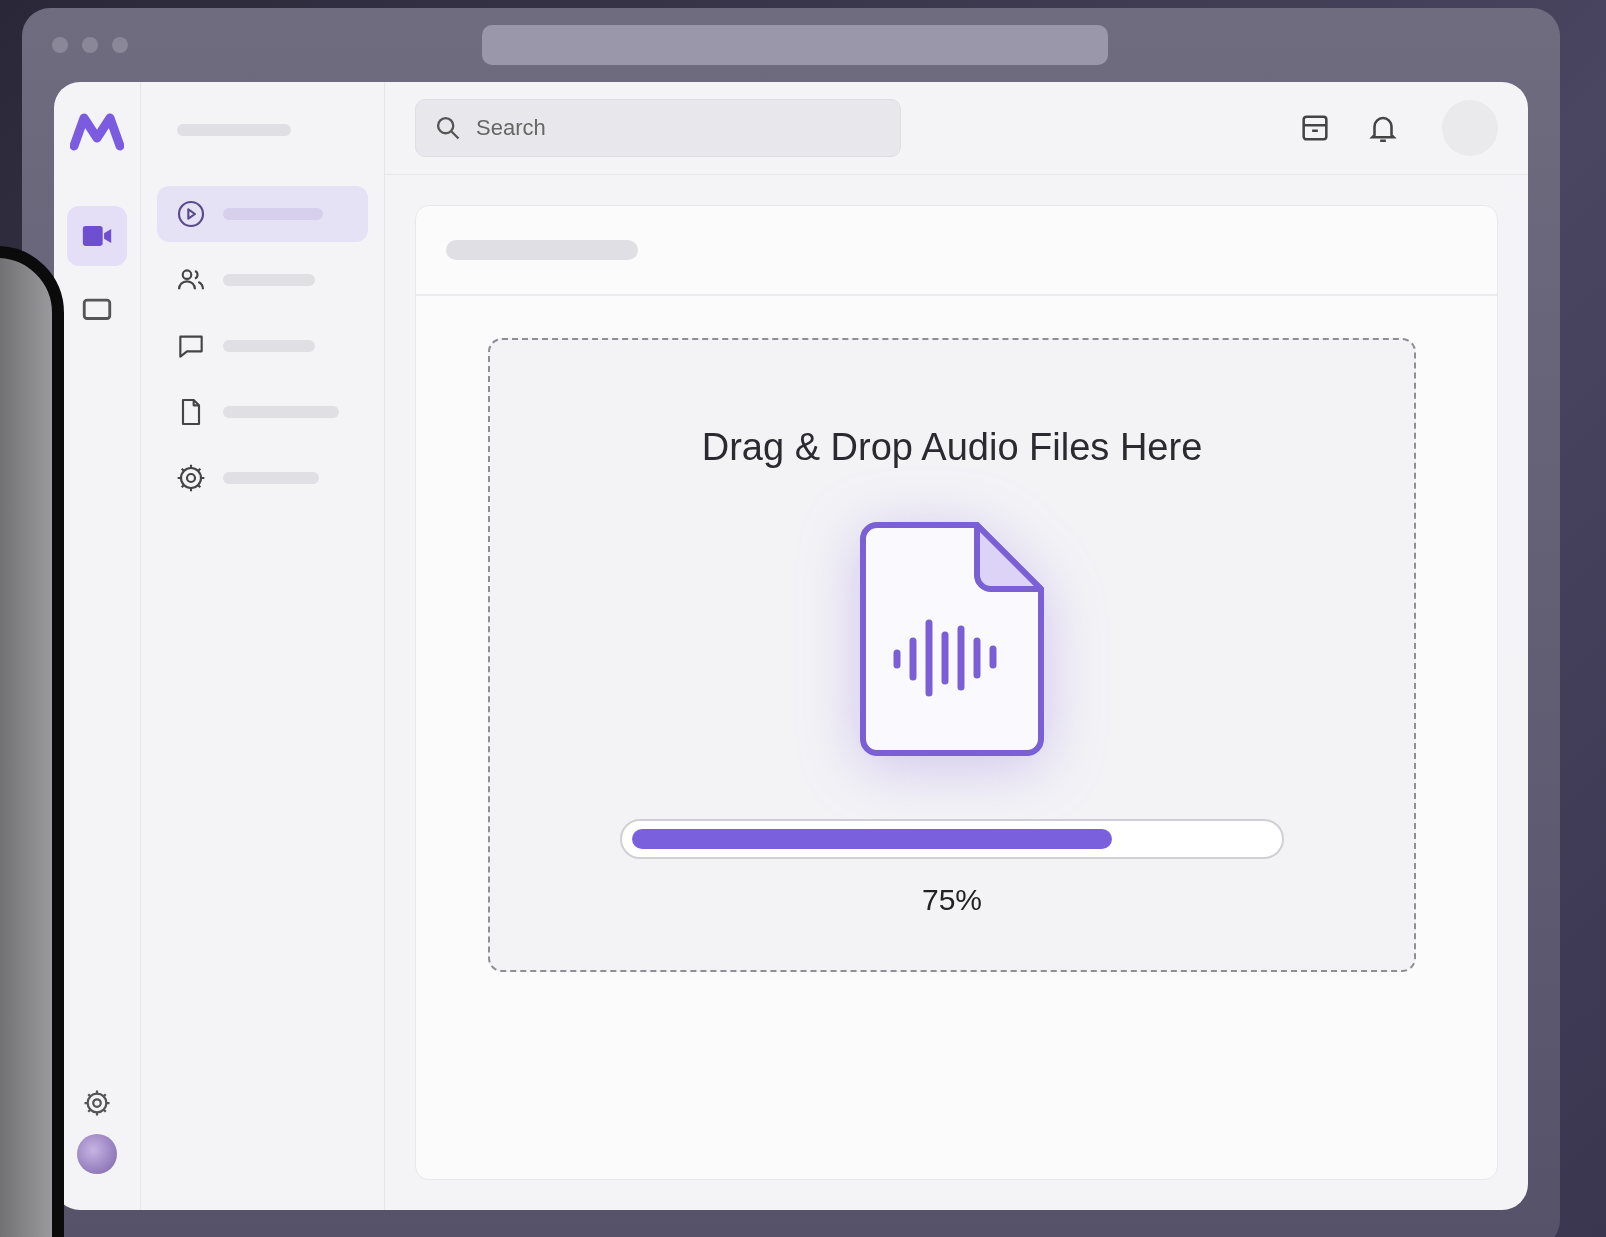 The height and width of the screenshot is (1237, 1606). I want to click on play-circle-icon, so click(191, 214).